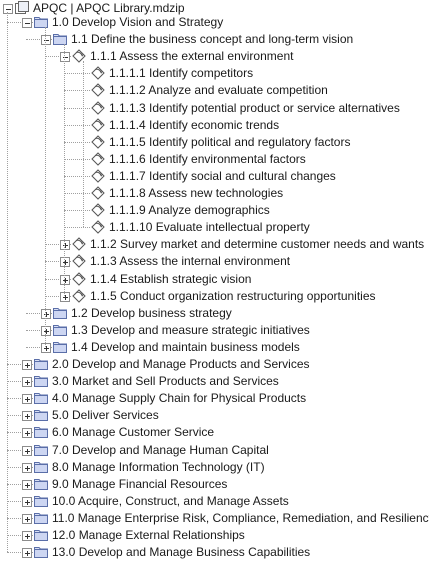  I want to click on tree-node: 6.0 Manage Customer Service, so click(214, 432).